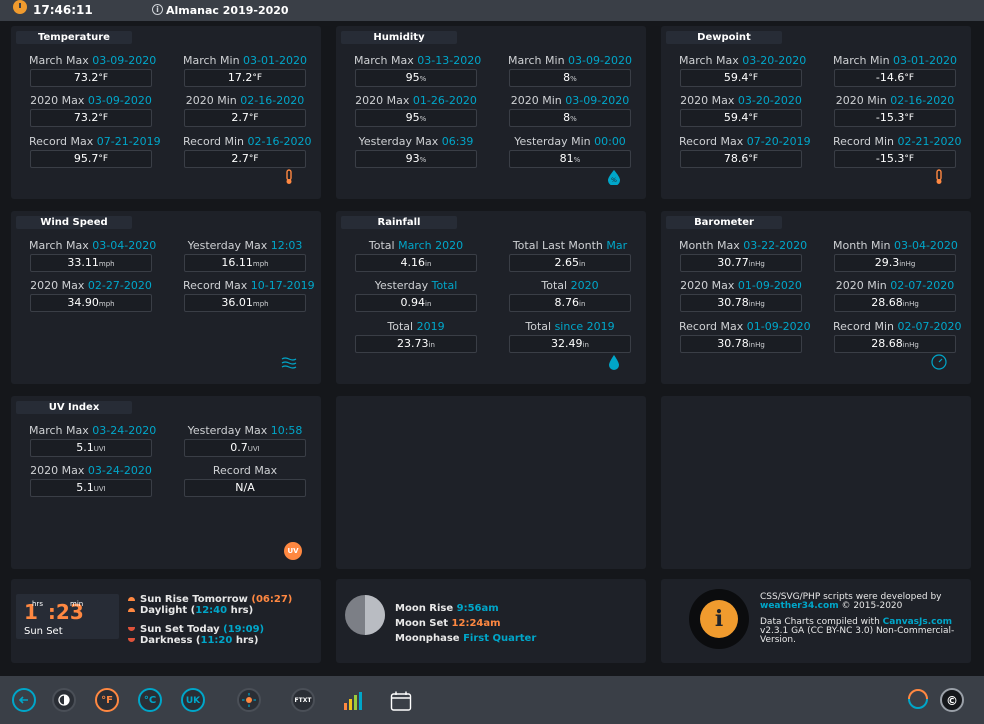  Describe the element at coordinates (245, 100) in the screenshot. I see `stat-label: 2020 Min 02-16-2020` at that location.